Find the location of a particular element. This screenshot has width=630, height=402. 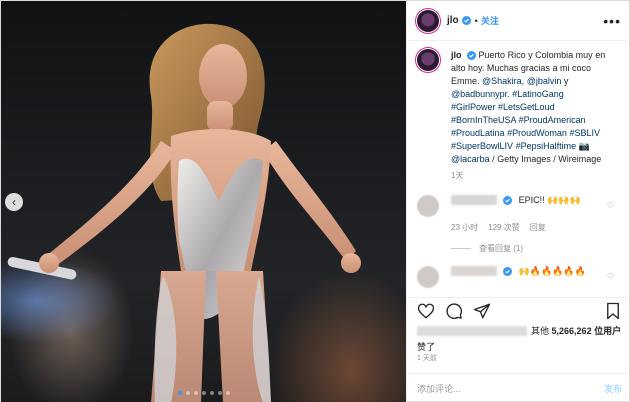

comment-icon is located at coordinates (454, 311).